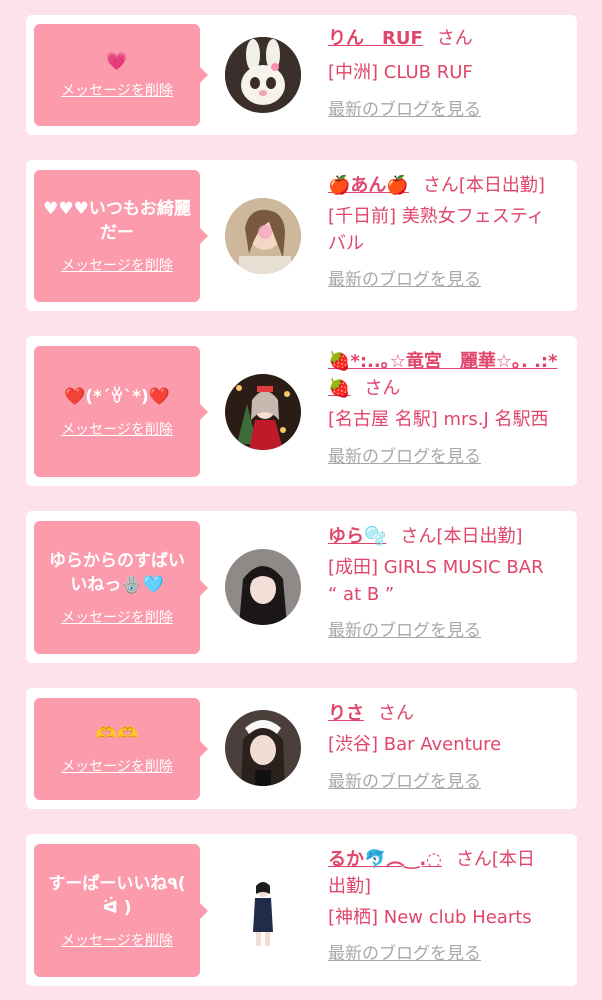 The image size is (602, 1000). I want to click on cast-name-link: 🍎あん🍎, so click(368, 185).